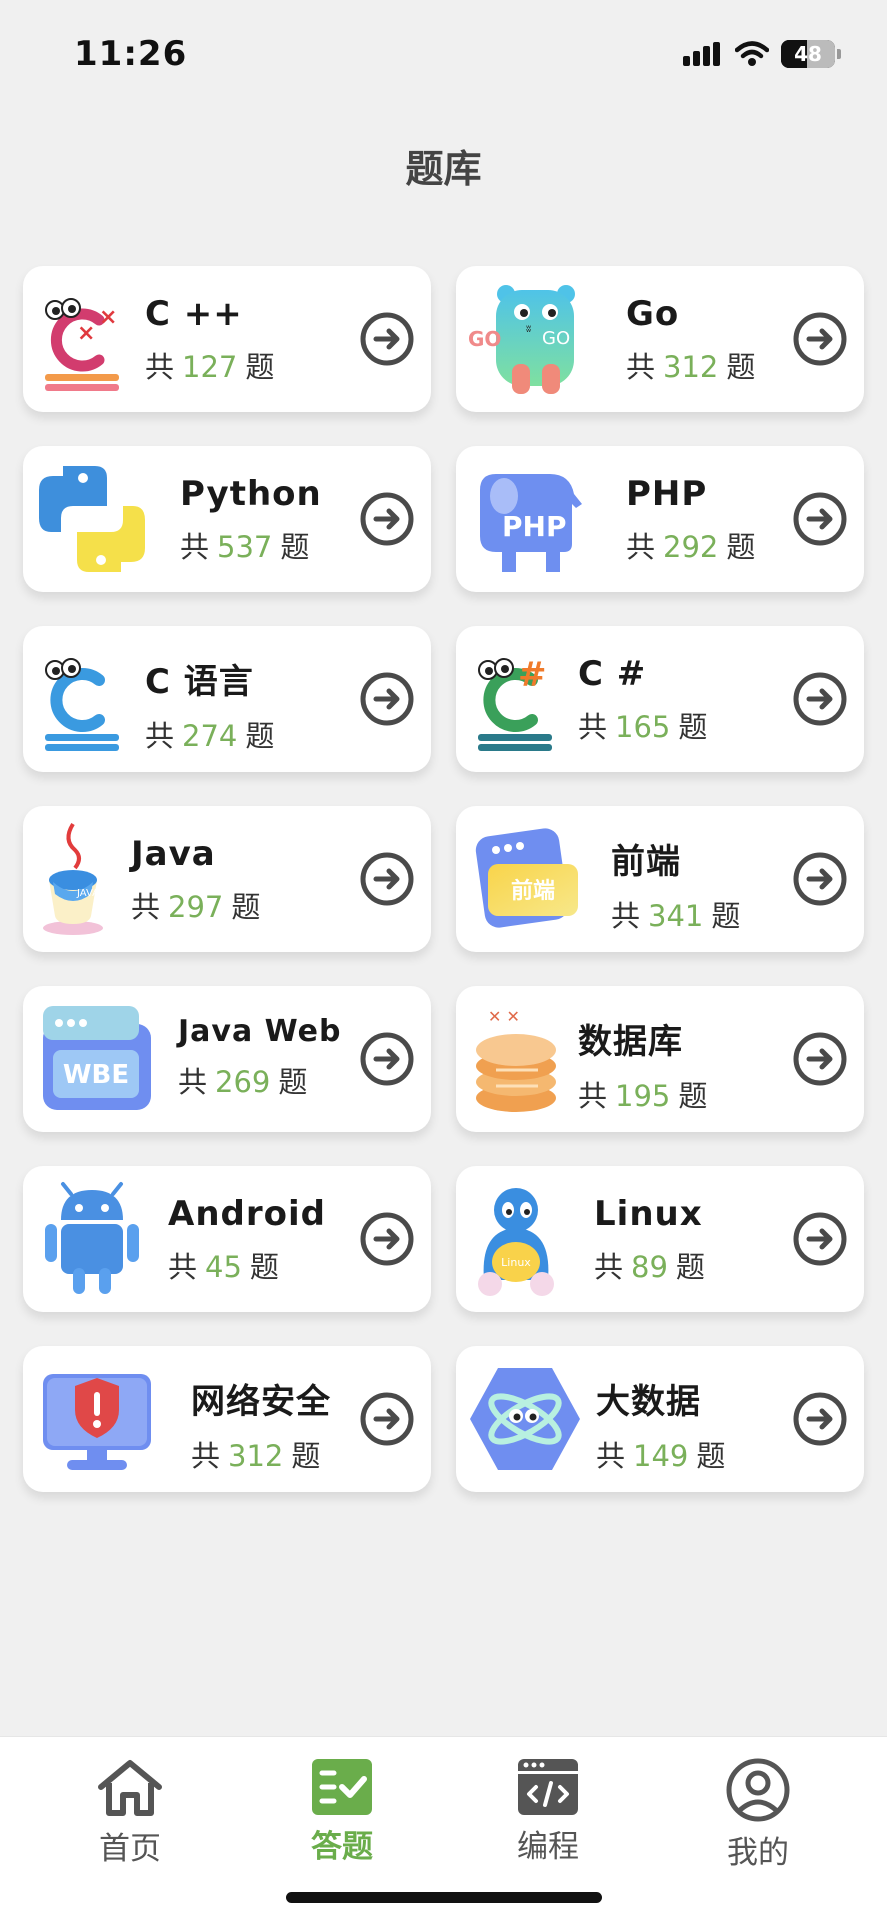 The width and height of the screenshot is (887, 1921). I want to click on tab-code: 编程, so click(548, 1811).